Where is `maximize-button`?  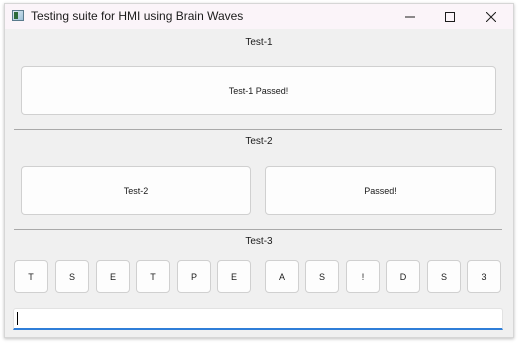
maximize-button is located at coordinates (450, 16).